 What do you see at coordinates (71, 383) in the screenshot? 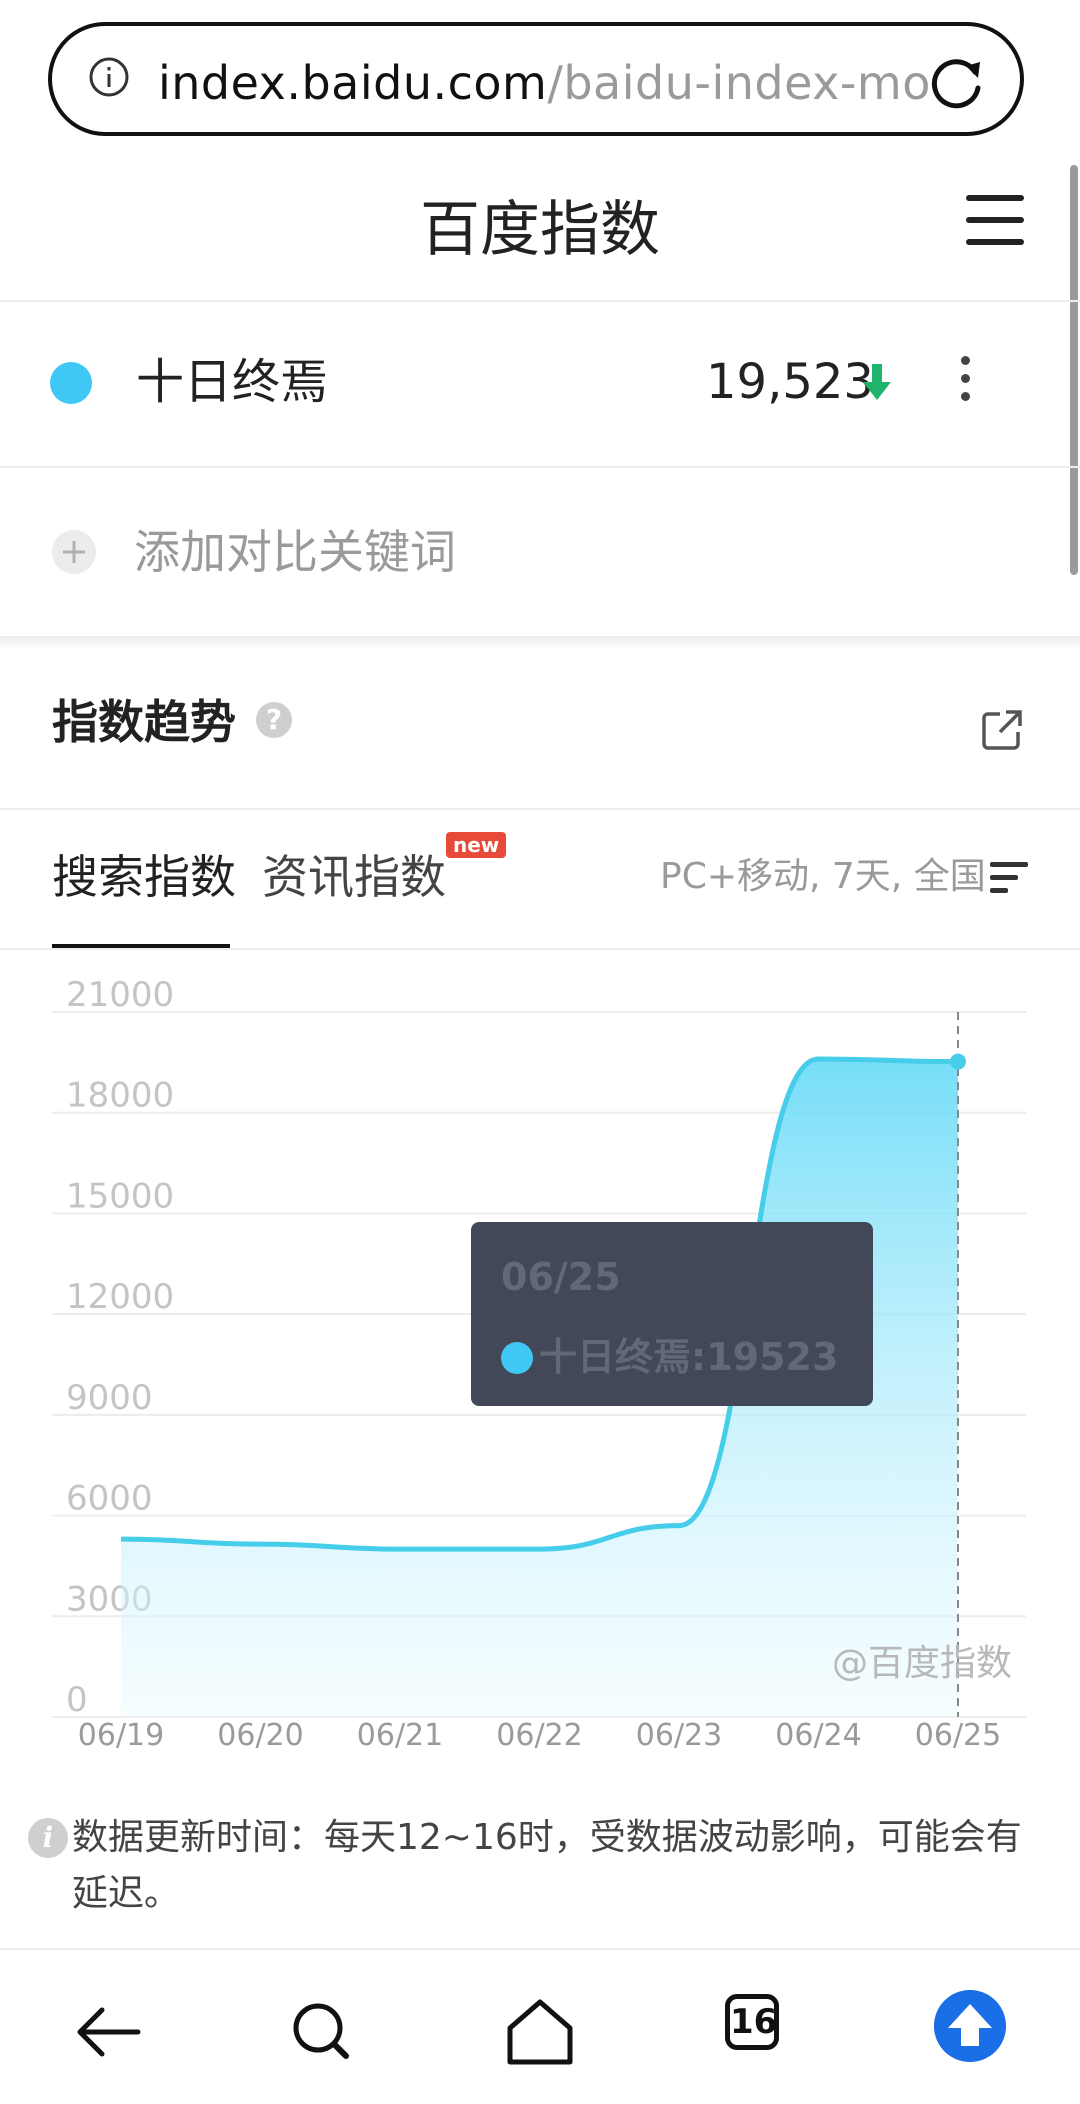
I see `keyword-color-dot` at bounding box center [71, 383].